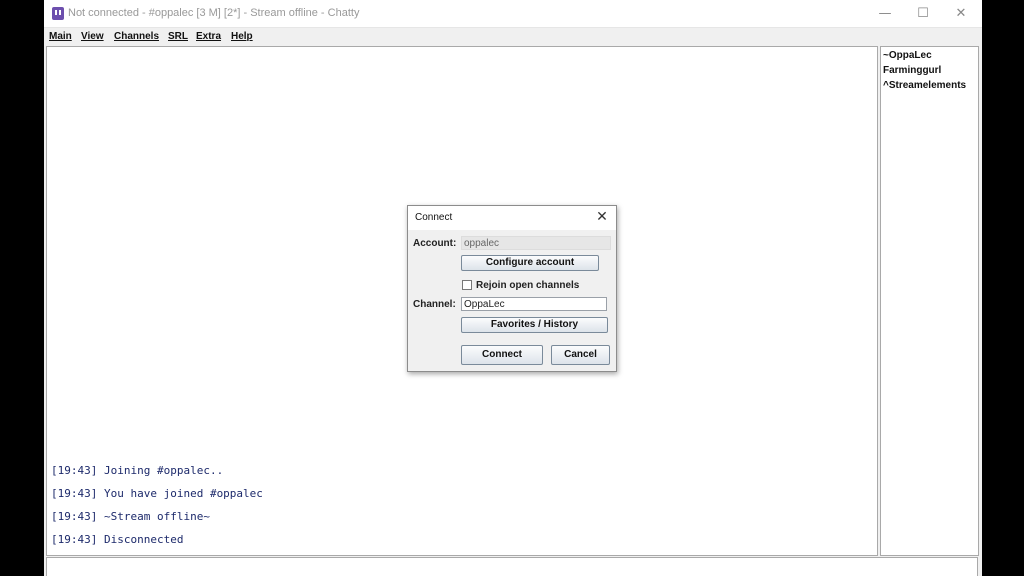  What do you see at coordinates (434, 217) in the screenshot?
I see `dialog-title: Connect` at bounding box center [434, 217].